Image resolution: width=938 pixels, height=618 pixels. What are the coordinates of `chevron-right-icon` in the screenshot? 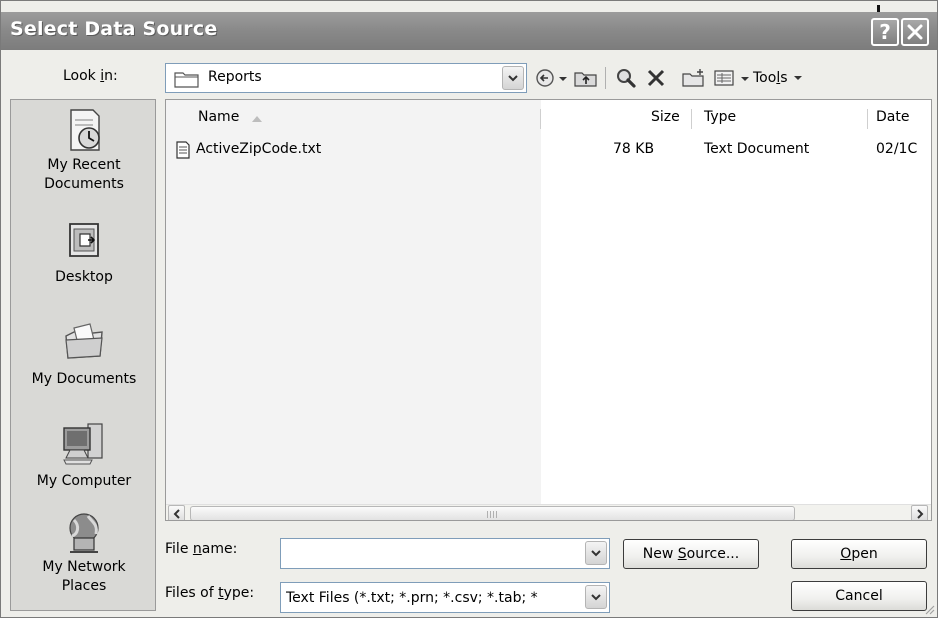 It's located at (919, 513).